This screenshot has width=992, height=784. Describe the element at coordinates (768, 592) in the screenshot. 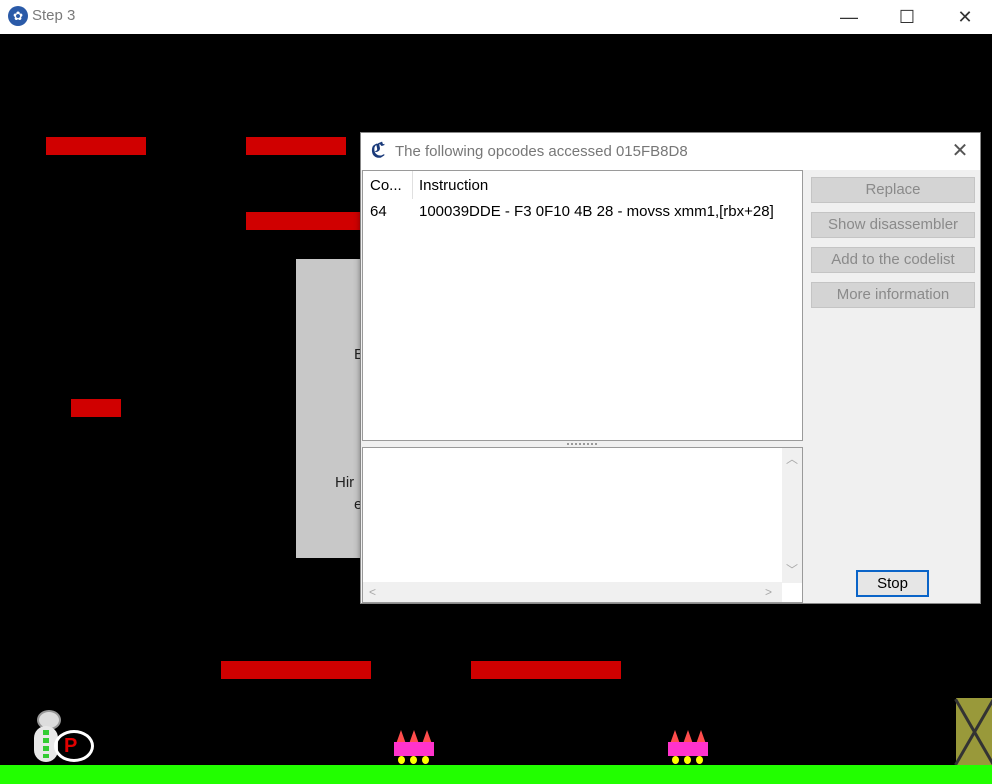

I see `chevron-right-icon: >` at that location.